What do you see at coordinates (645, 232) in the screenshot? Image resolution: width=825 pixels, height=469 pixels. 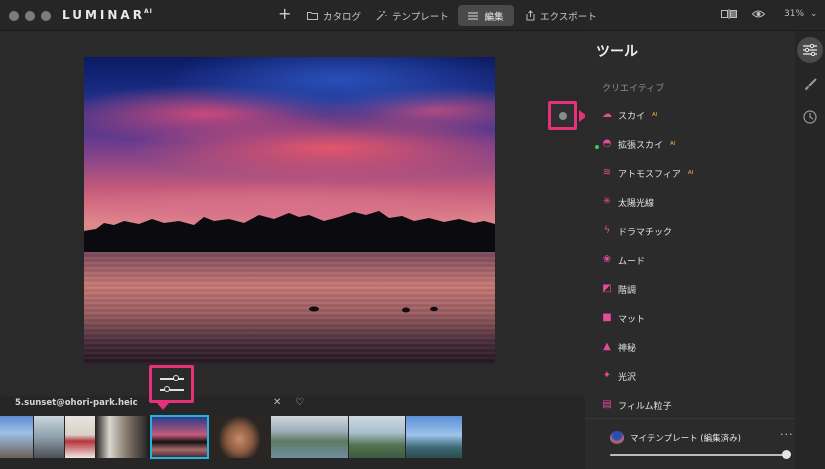 I see `tool-item-label: ドラマチック` at bounding box center [645, 232].